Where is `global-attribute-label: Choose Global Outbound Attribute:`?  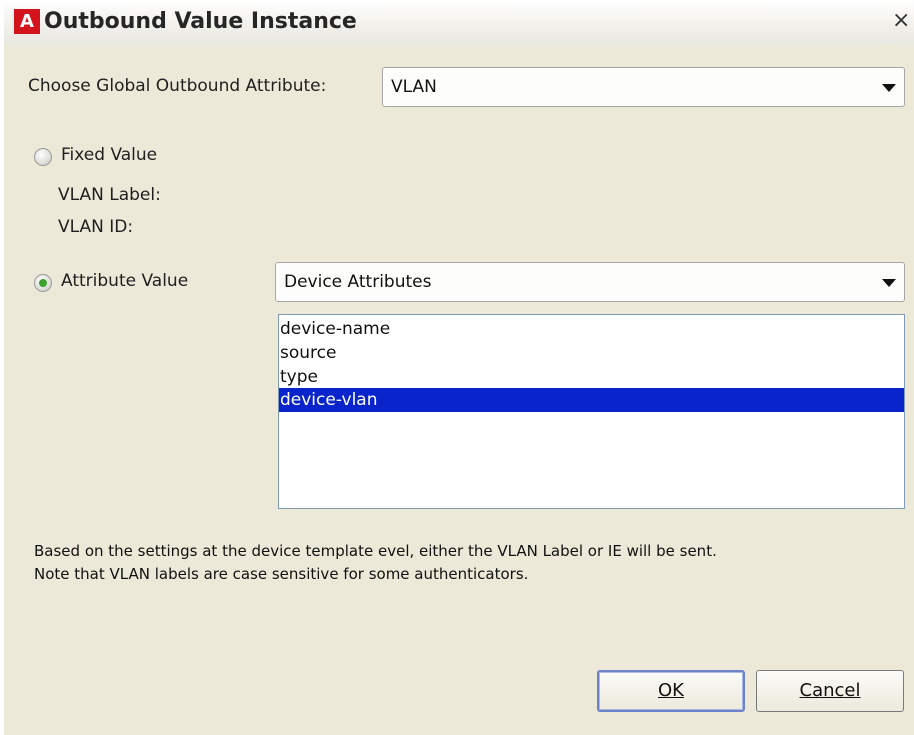
global-attribute-label: Choose Global Outbound Attribute: is located at coordinates (177, 86).